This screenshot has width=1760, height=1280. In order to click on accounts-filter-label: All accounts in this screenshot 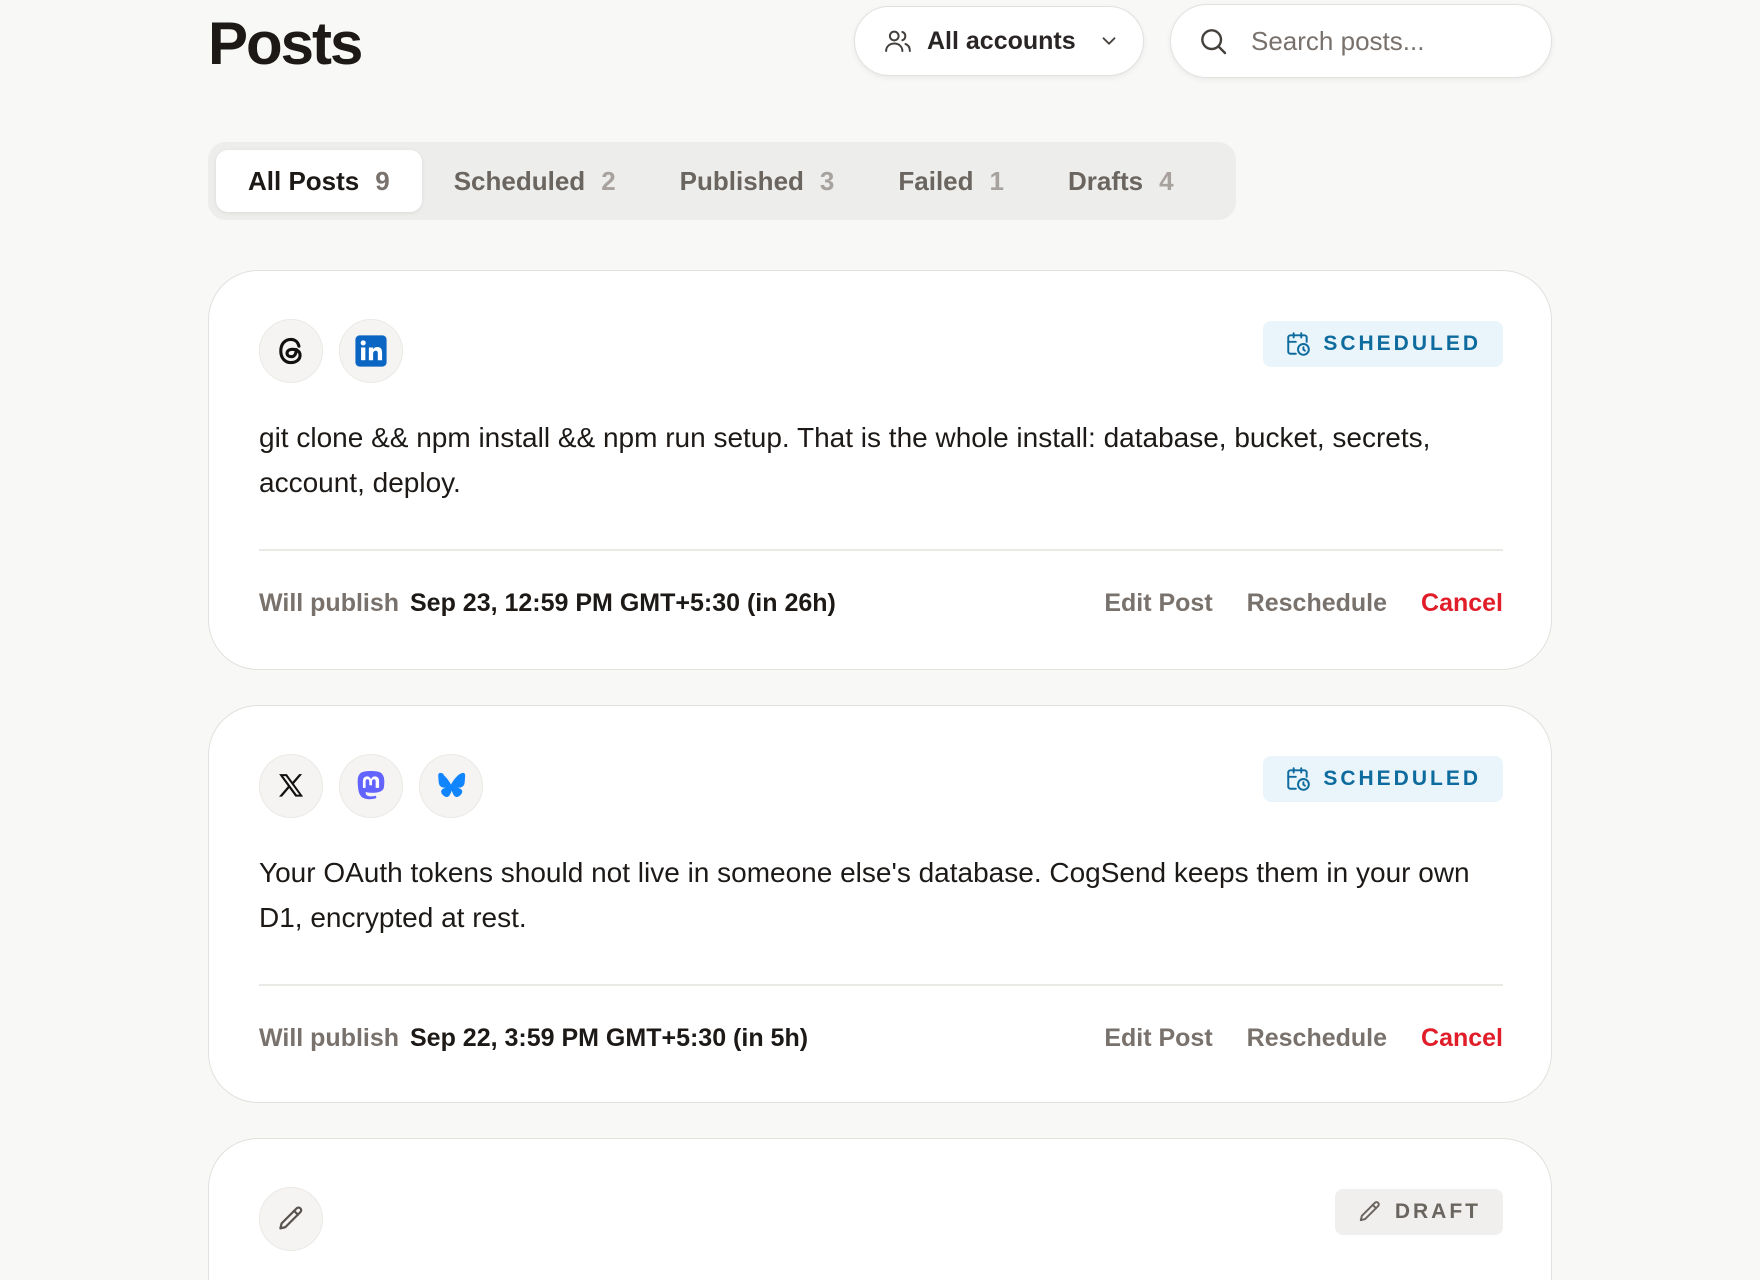, I will do `click(1001, 40)`.